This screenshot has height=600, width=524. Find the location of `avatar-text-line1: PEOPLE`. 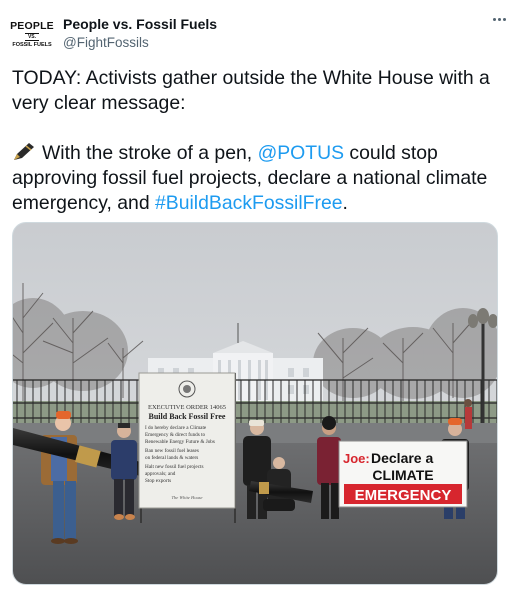

avatar-text-line1: PEOPLE is located at coordinates (32, 25).